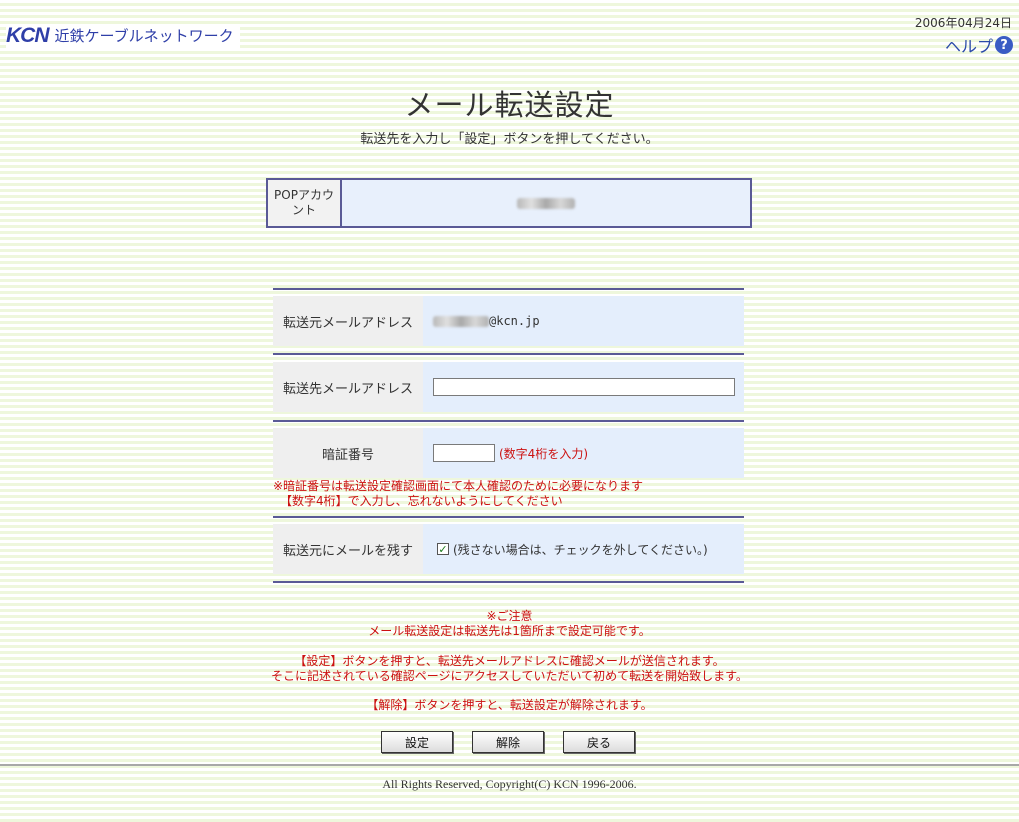 The image size is (1019, 822). What do you see at coordinates (584, 387) in the screenshot?
I see `destination-email-input` at bounding box center [584, 387].